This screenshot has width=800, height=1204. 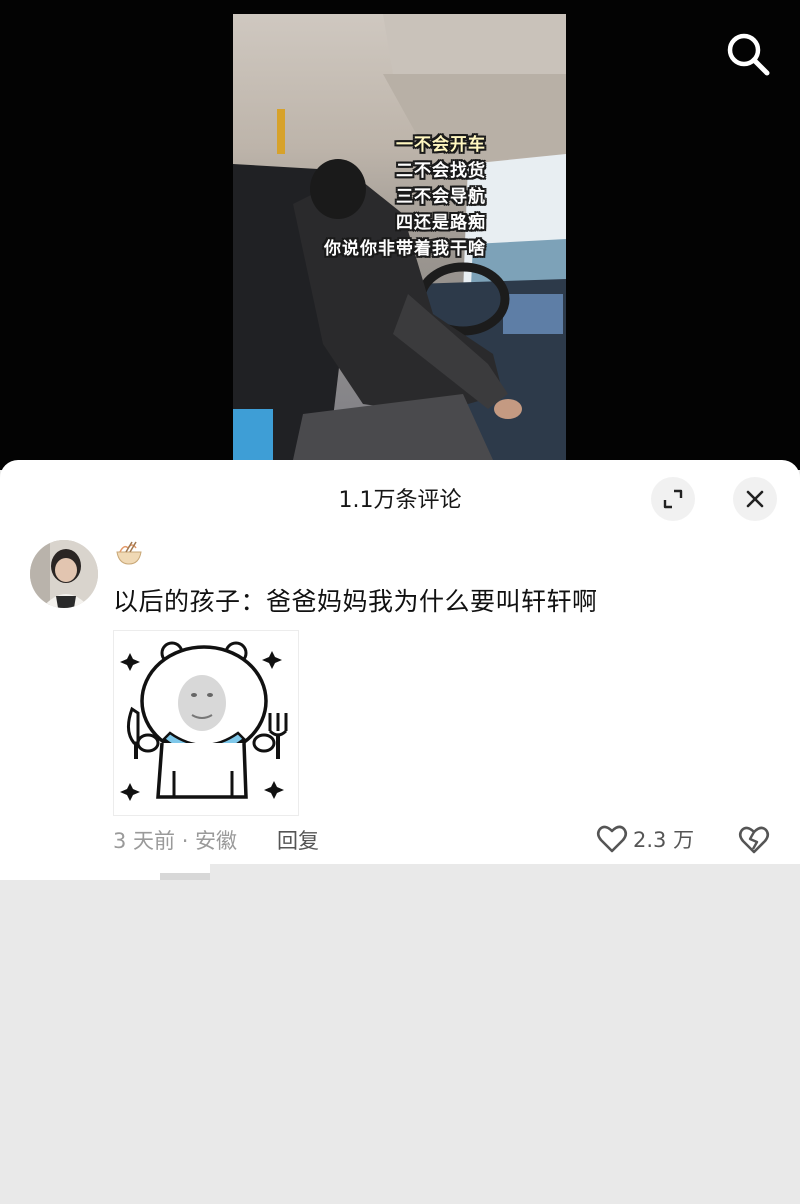 What do you see at coordinates (129, 553) in the screenshot?
I see `noodle-bowl-icon` at bounding box center [129, 553].